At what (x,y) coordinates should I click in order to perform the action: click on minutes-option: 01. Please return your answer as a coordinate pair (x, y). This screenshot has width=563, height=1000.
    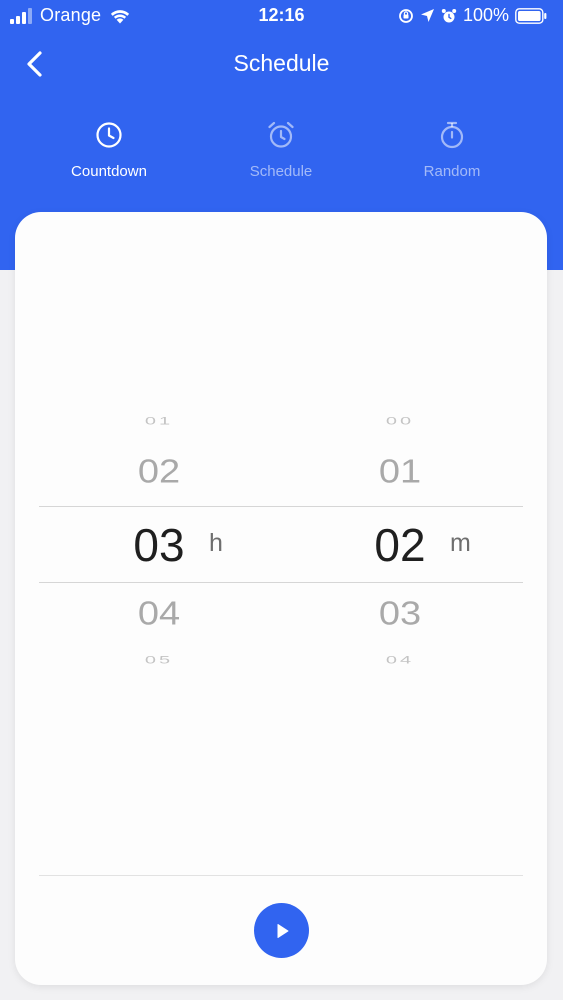
    Looking at the image, I should click on (400, 473).